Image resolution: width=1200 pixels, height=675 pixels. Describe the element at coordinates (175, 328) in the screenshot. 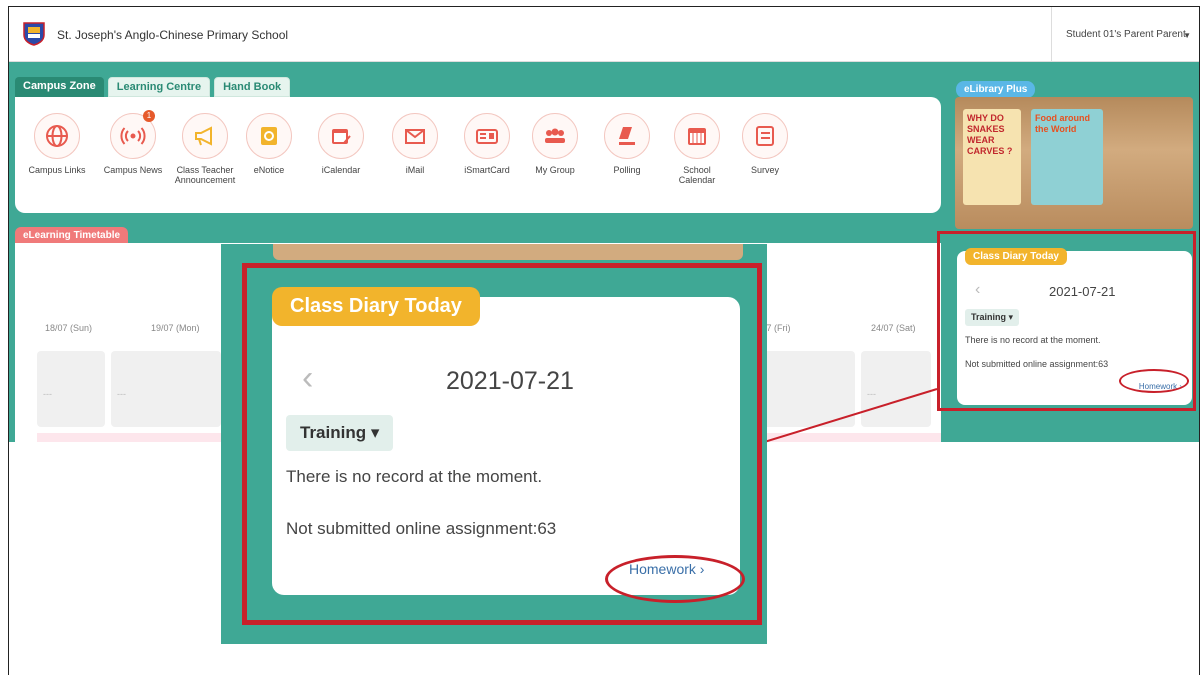

I see `day-header: 19/07 (Mon)` at that location.